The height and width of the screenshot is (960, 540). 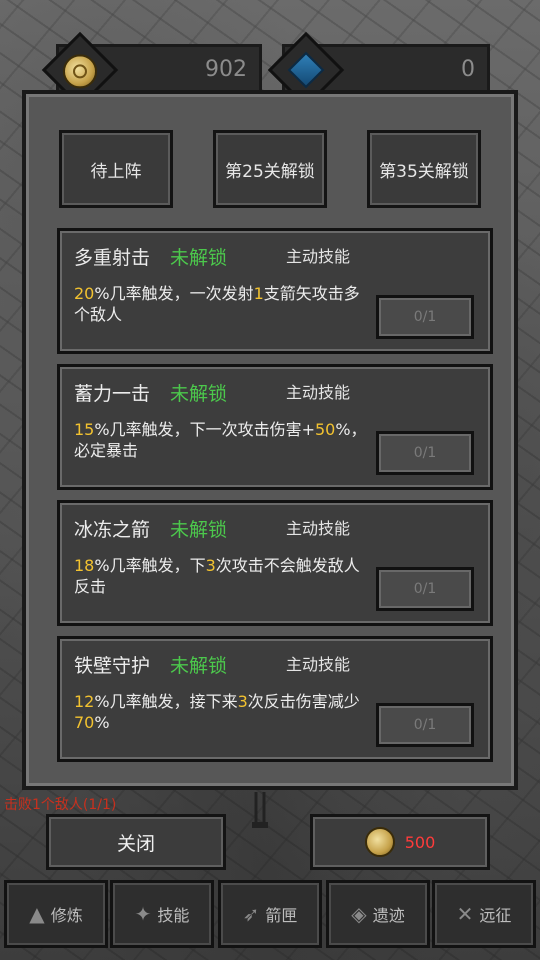 I want to click on close-button-label: 关闭, so click(x=135, y=843).